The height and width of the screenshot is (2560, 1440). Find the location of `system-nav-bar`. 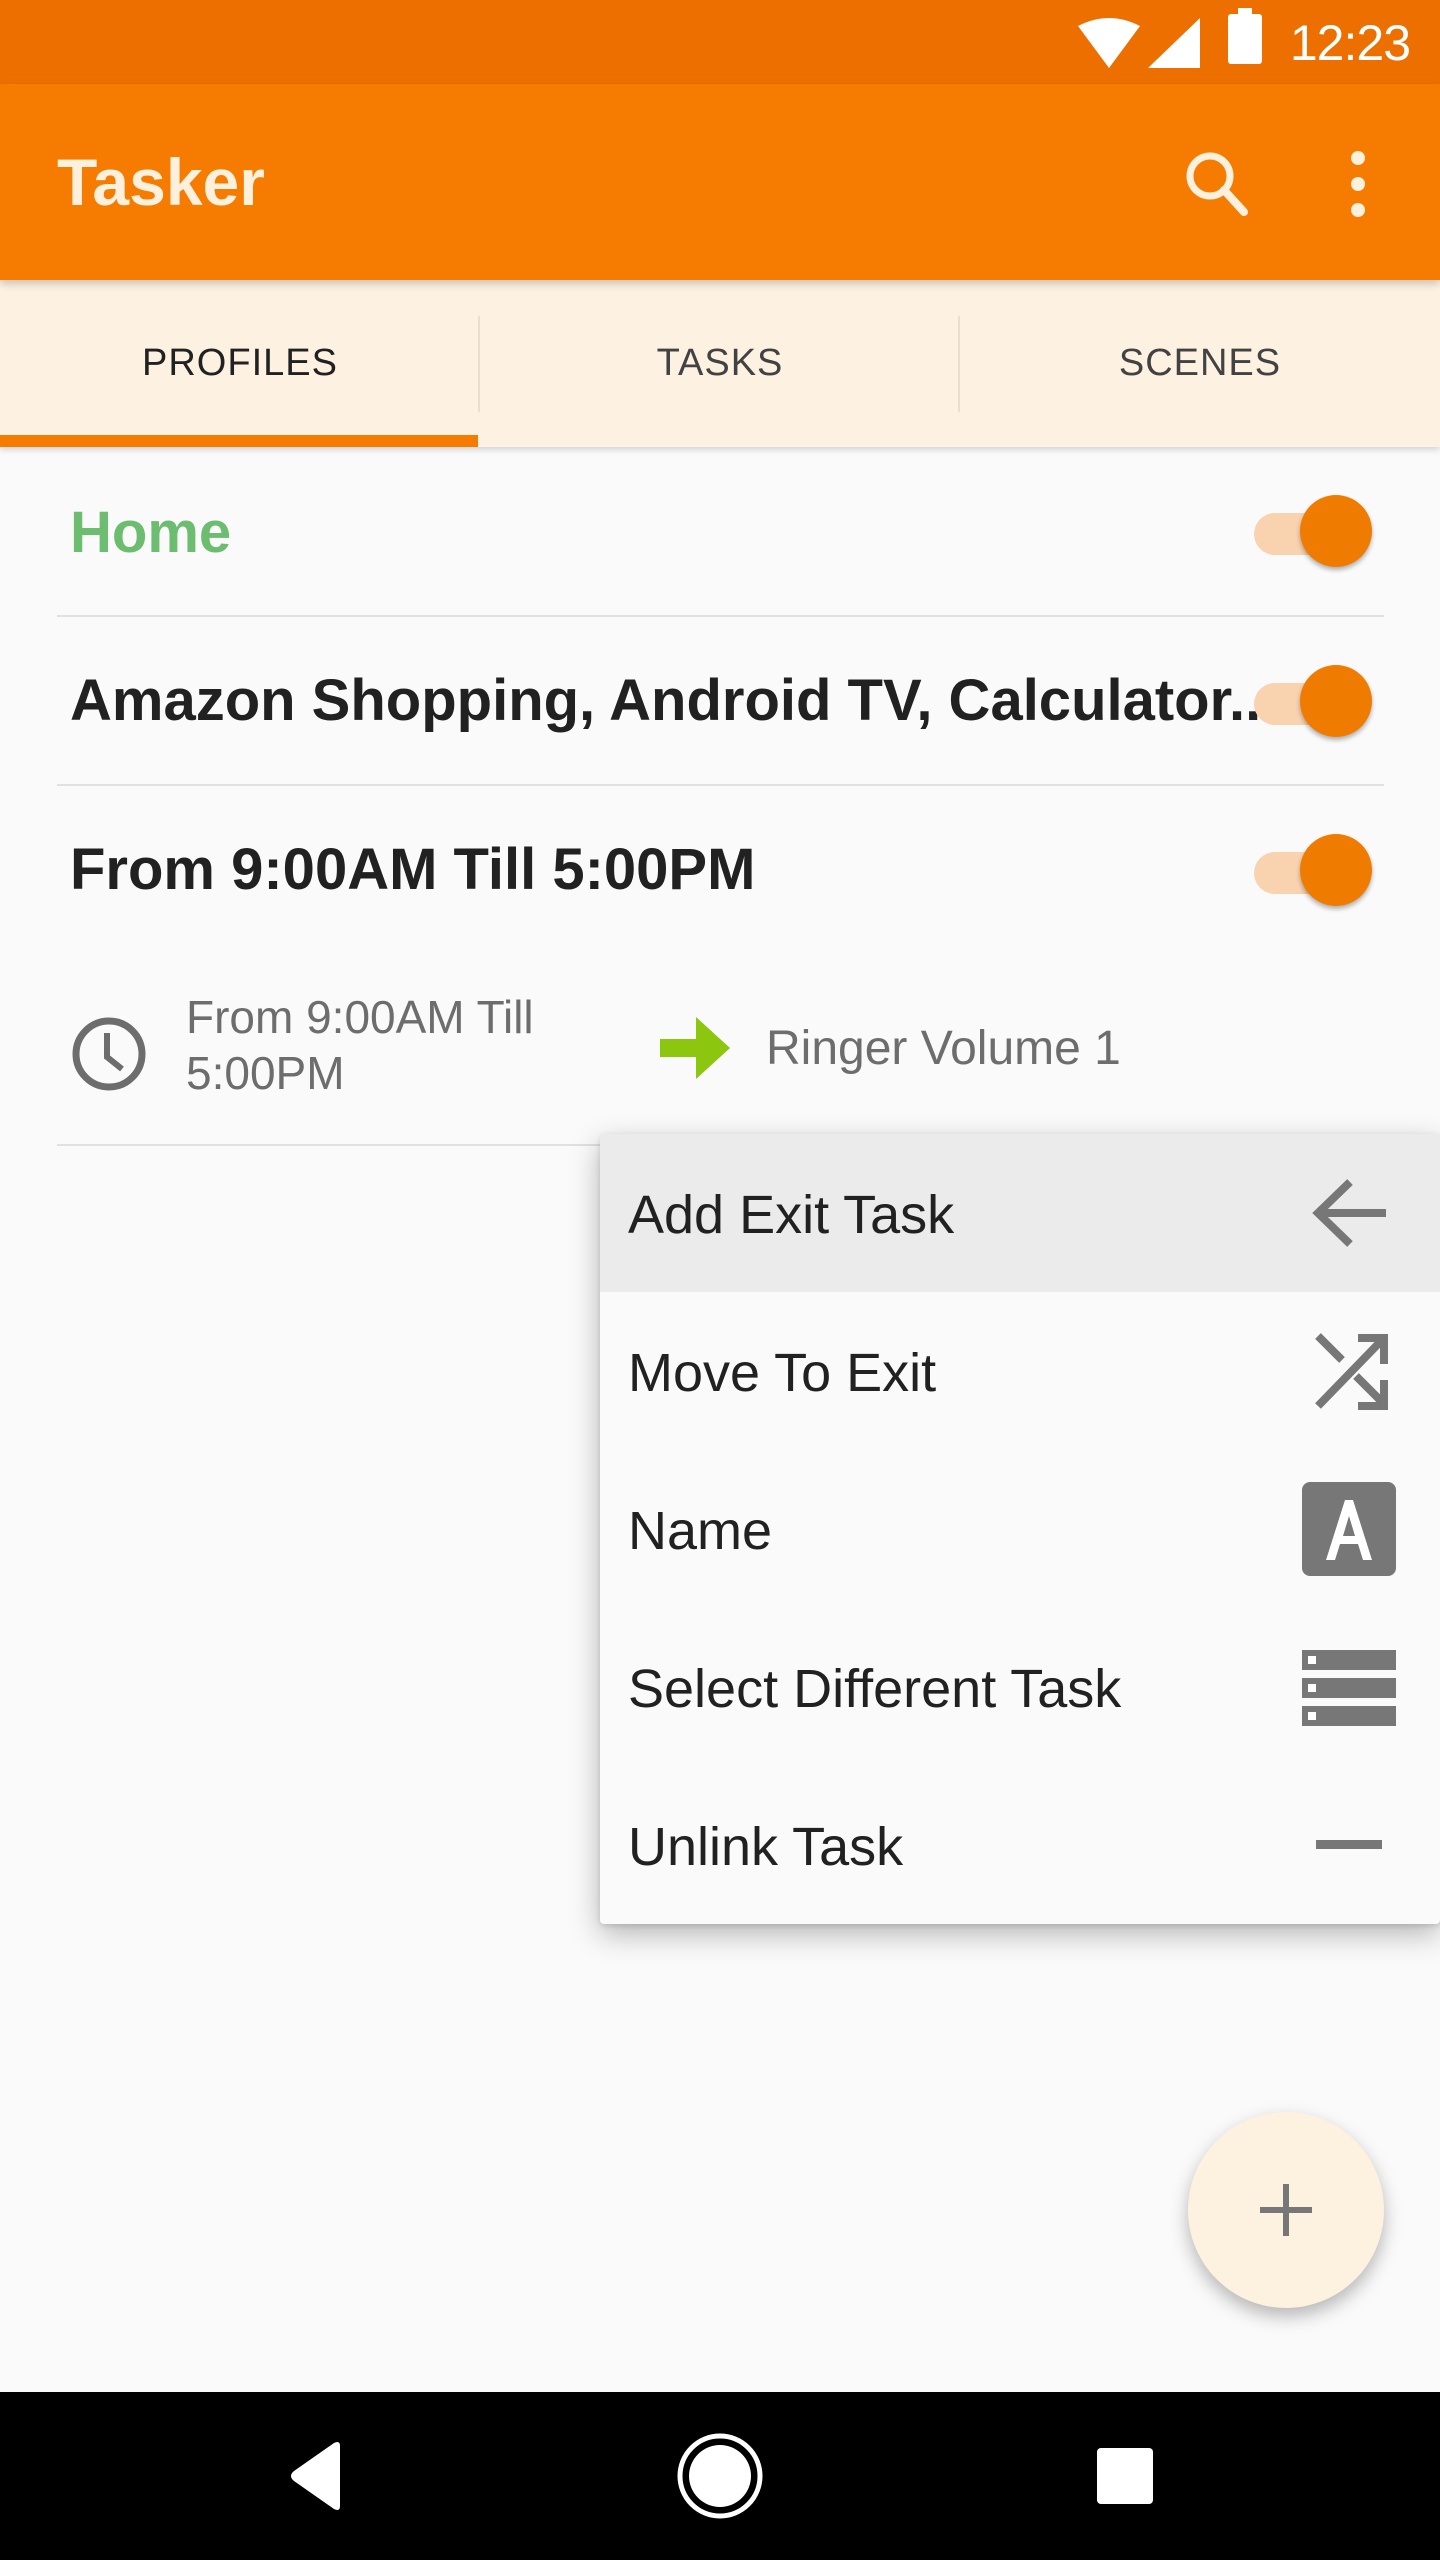

system-nav-bar is located at coordinates (720, 2476).